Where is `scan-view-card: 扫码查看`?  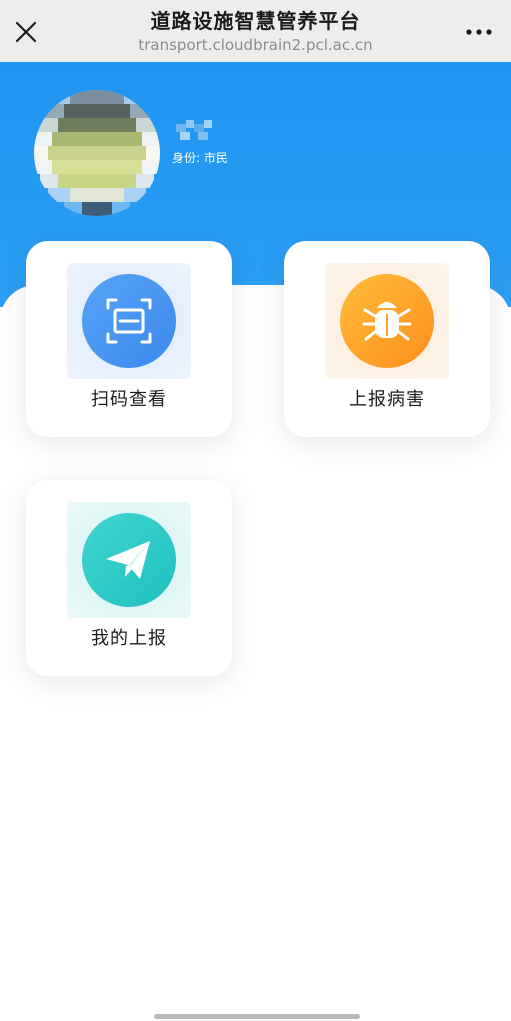 scan-view-card: 扫码查看 is located at coordinates (129, 339).